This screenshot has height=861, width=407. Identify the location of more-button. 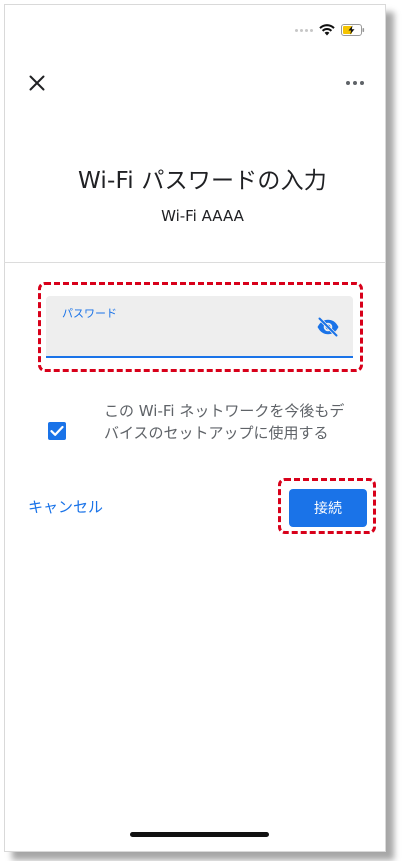
(355, 83).